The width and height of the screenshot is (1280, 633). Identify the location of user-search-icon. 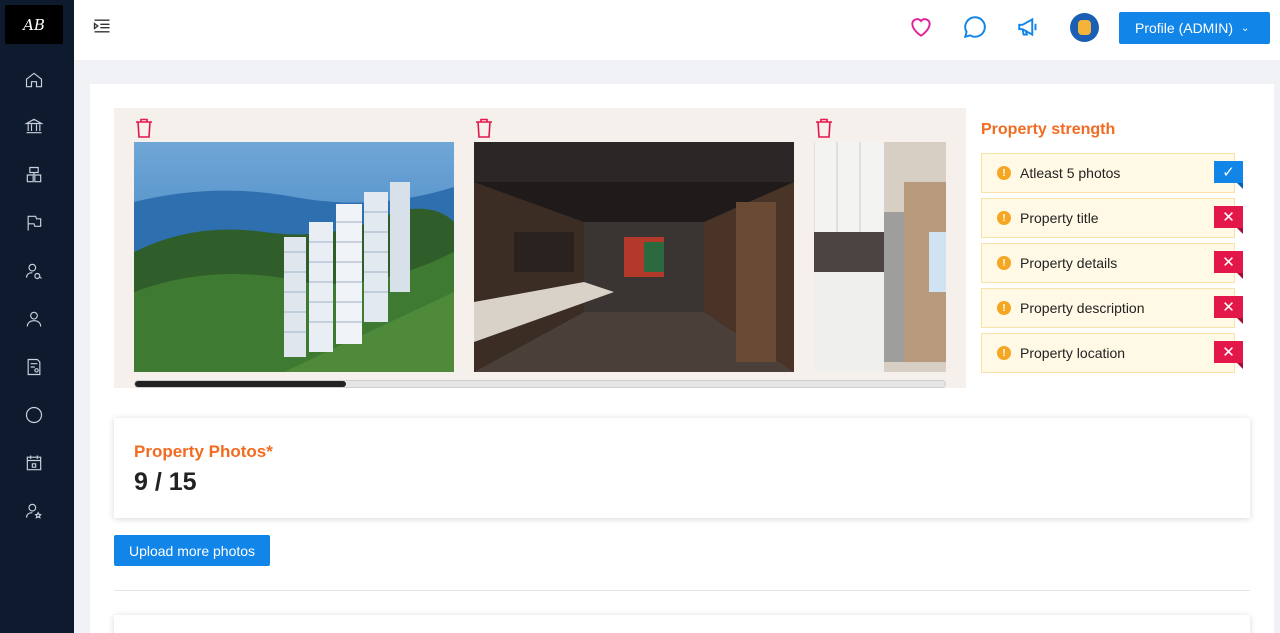
(33, 271).